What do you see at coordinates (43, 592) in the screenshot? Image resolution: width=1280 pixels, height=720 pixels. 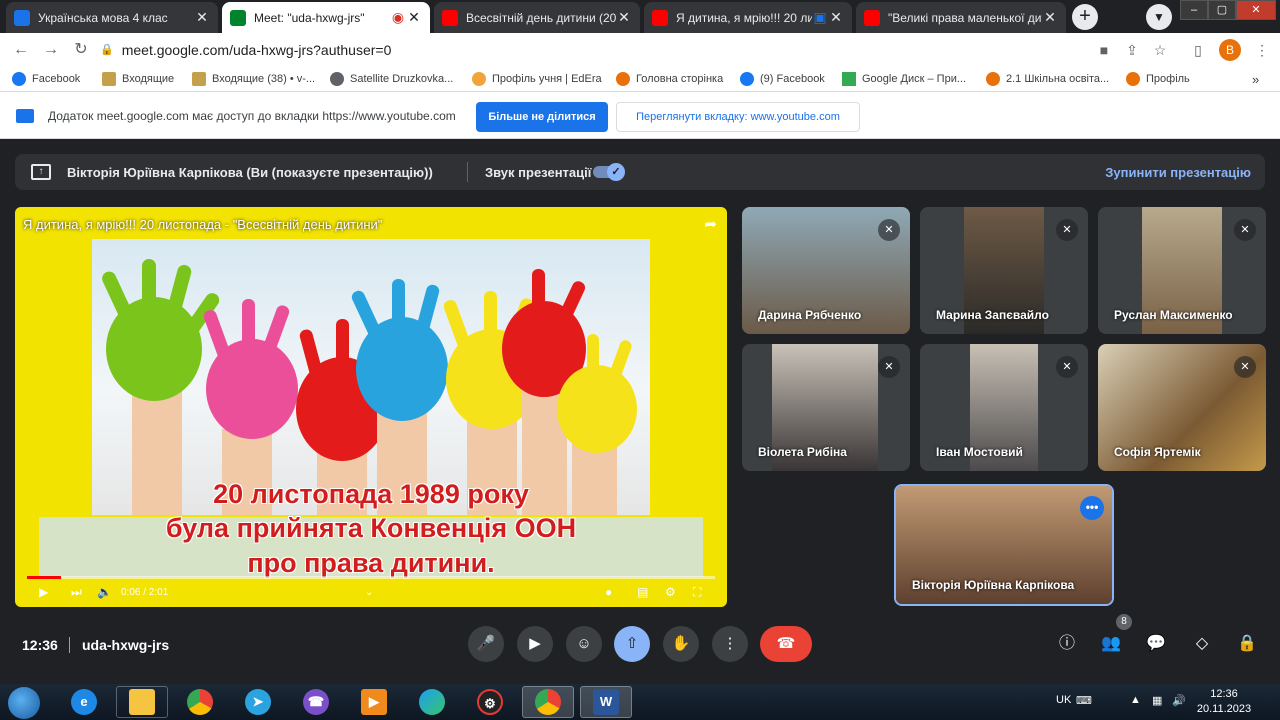 I see `play-icon: ▶` at bounding box center [43, 592].